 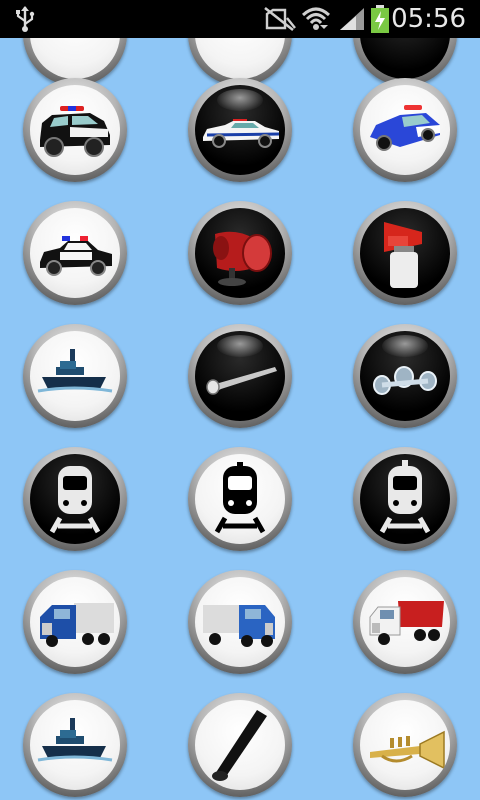 I want to click on sound-button-truck-horns, so click(x=405, y=376).